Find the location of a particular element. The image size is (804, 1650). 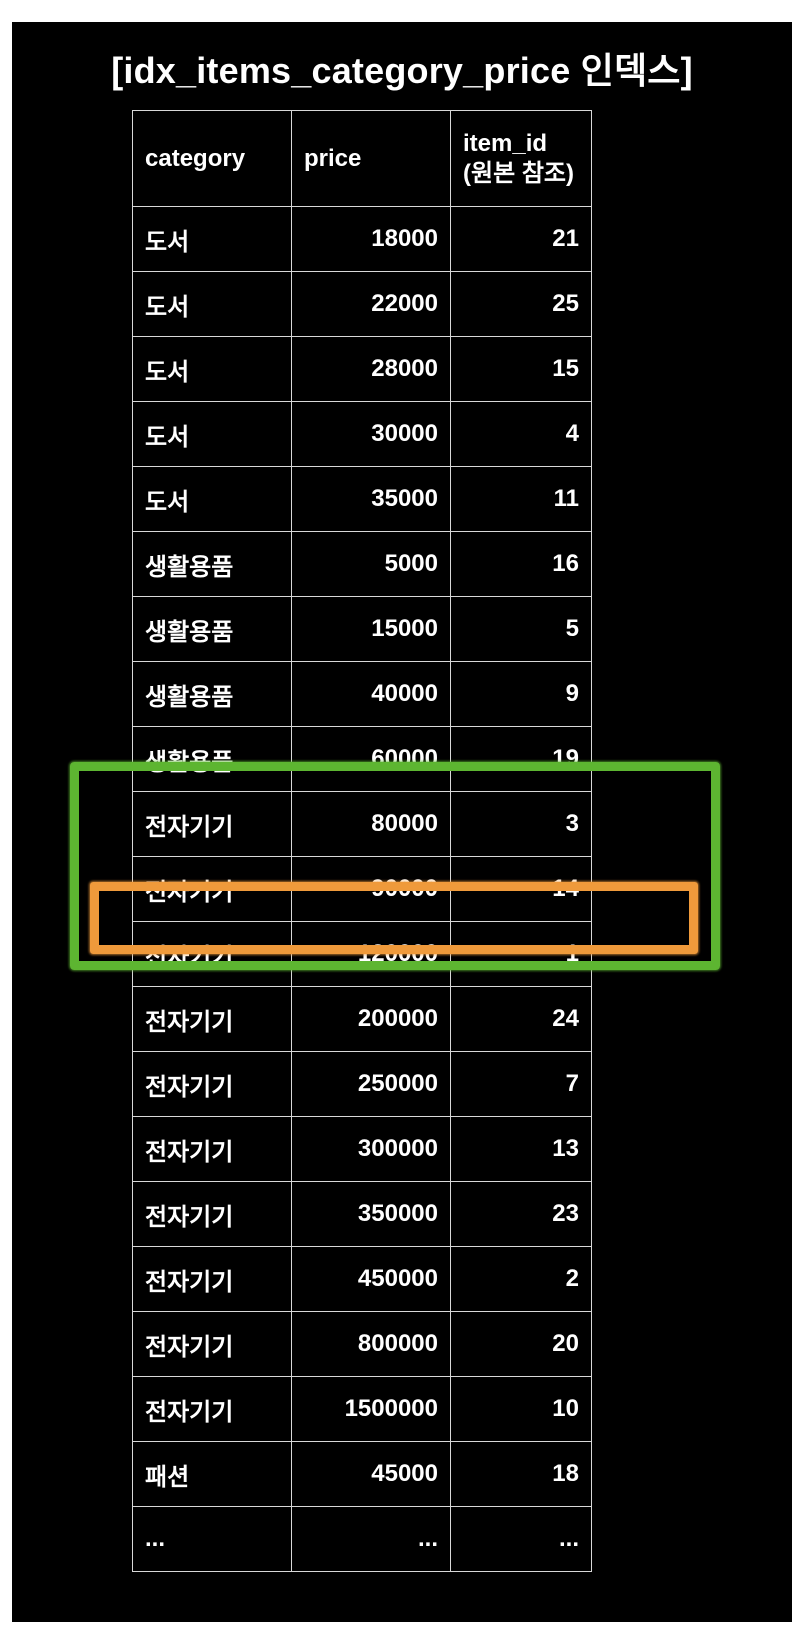

cell-price: 28000 is located at coordinates (371, 369).